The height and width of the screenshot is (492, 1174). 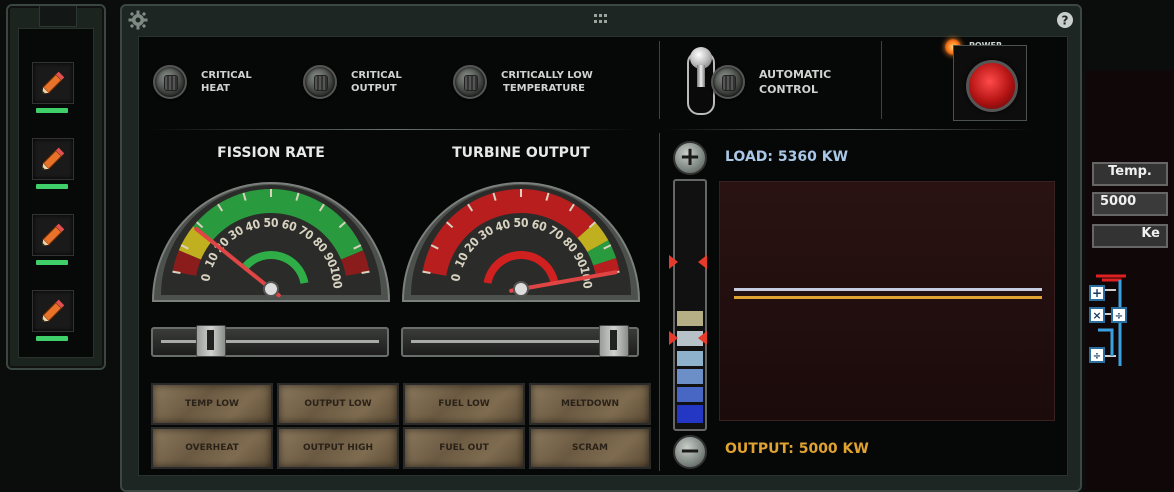 I want to click on output-line, so click(x=888, y=297).